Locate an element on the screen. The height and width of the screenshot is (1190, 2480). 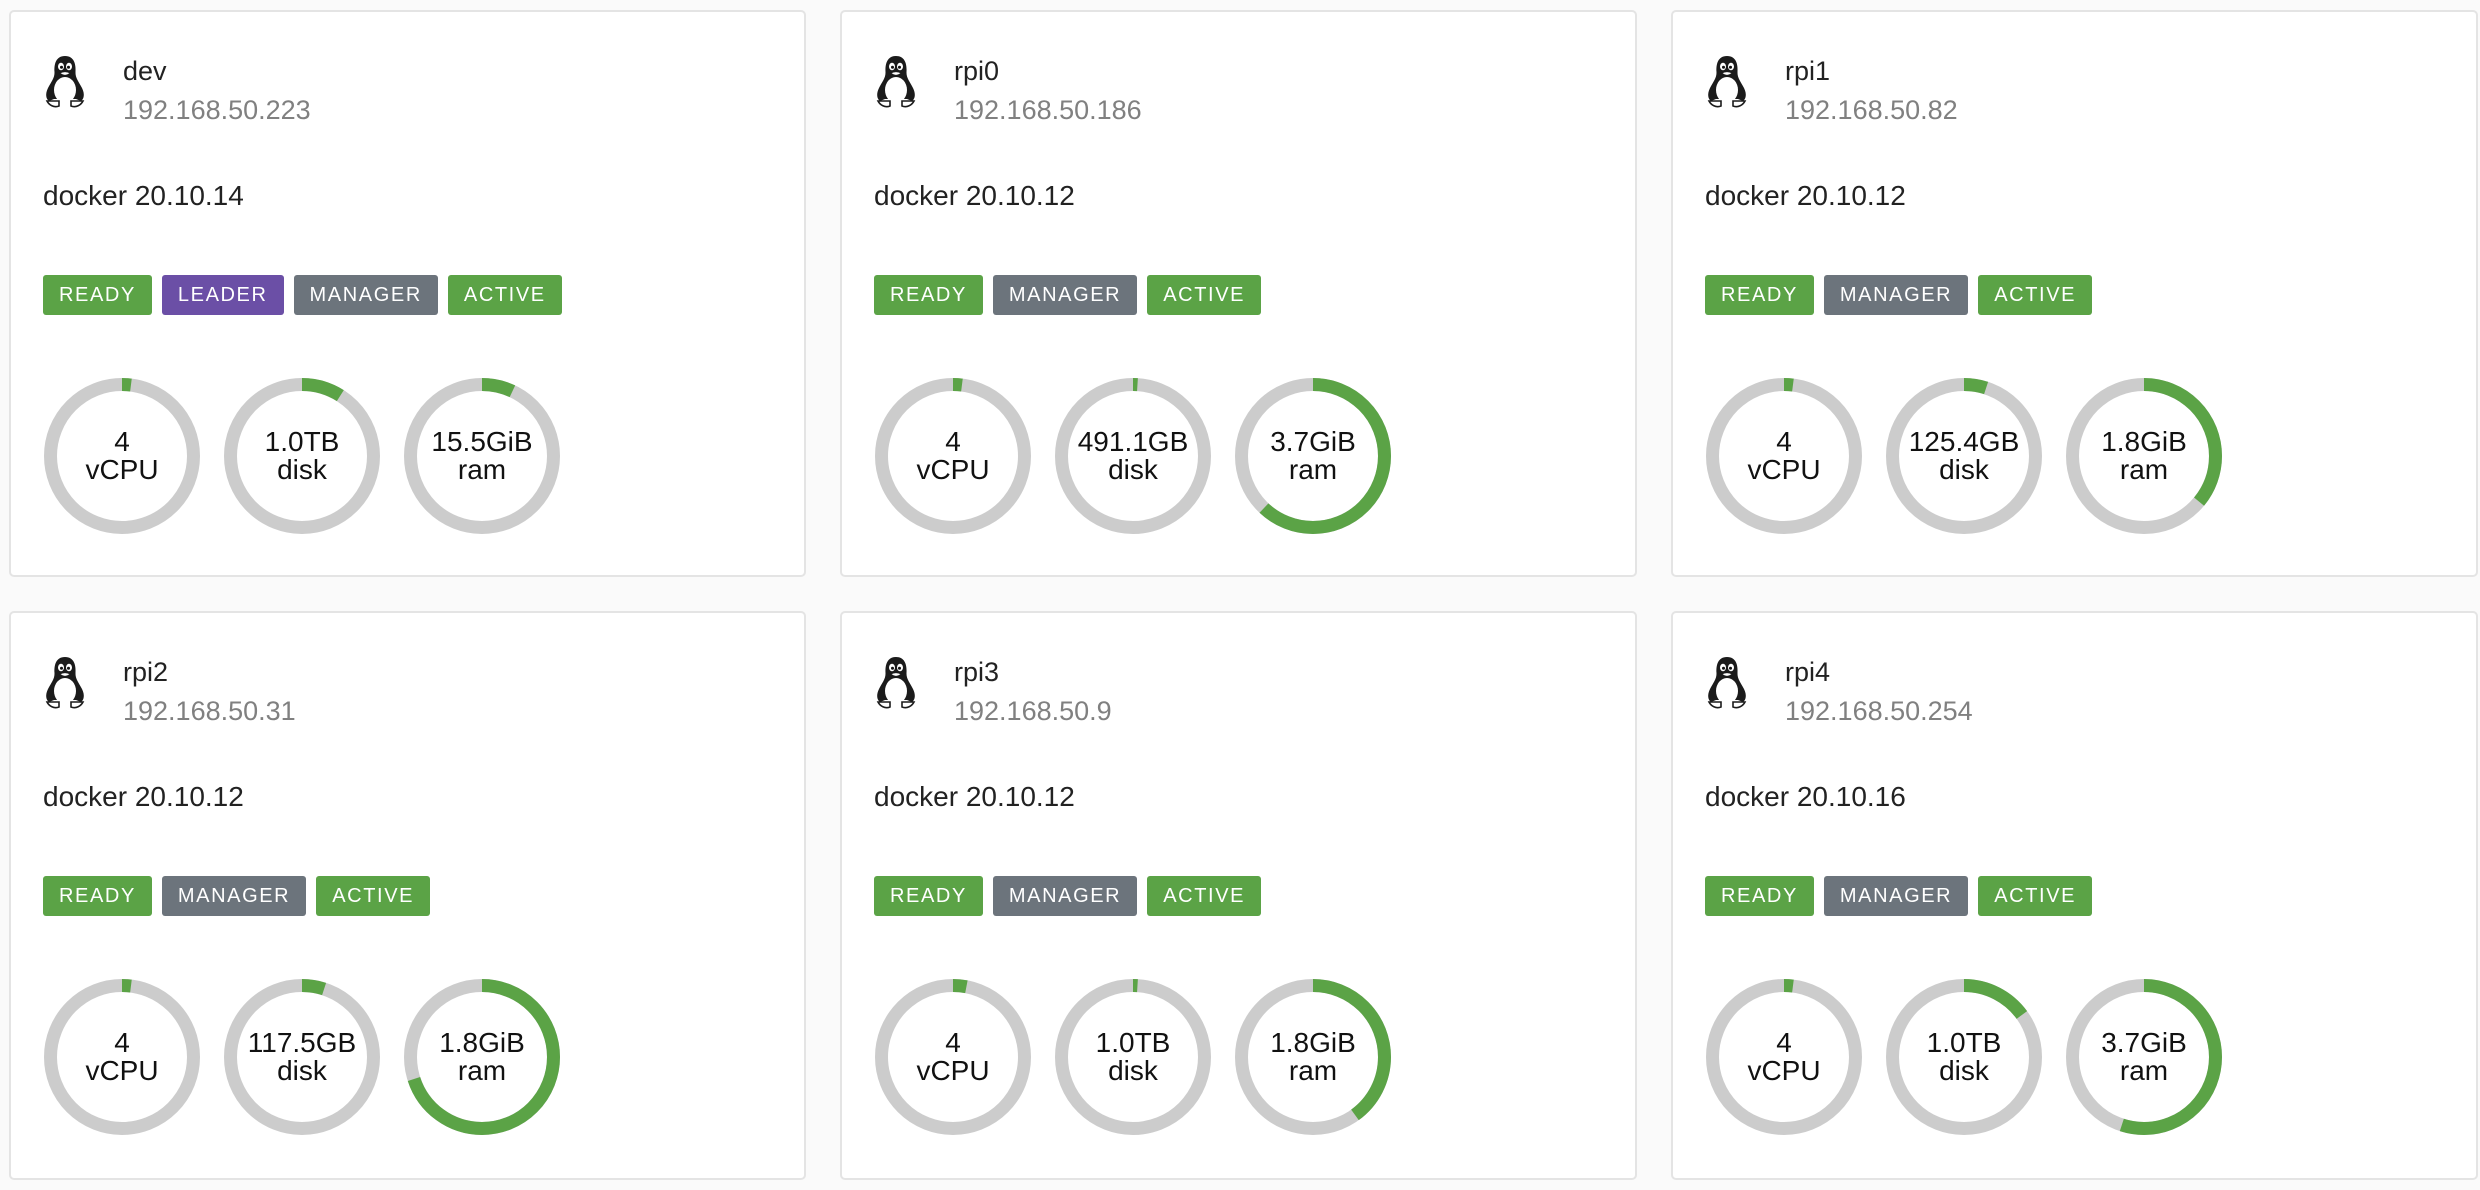
ram-gauge: 15.5GiB ram is located at coordinates (482, 456).